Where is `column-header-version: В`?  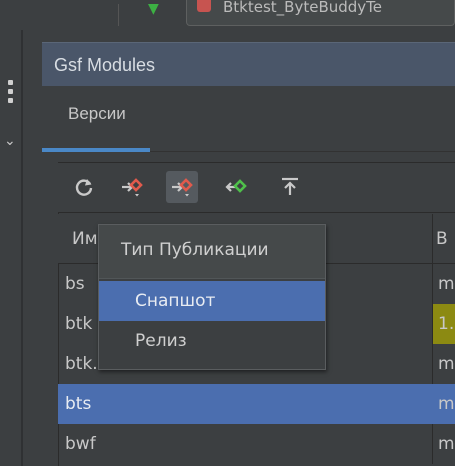
column-header-version: В is located at coordinates (442, 239).